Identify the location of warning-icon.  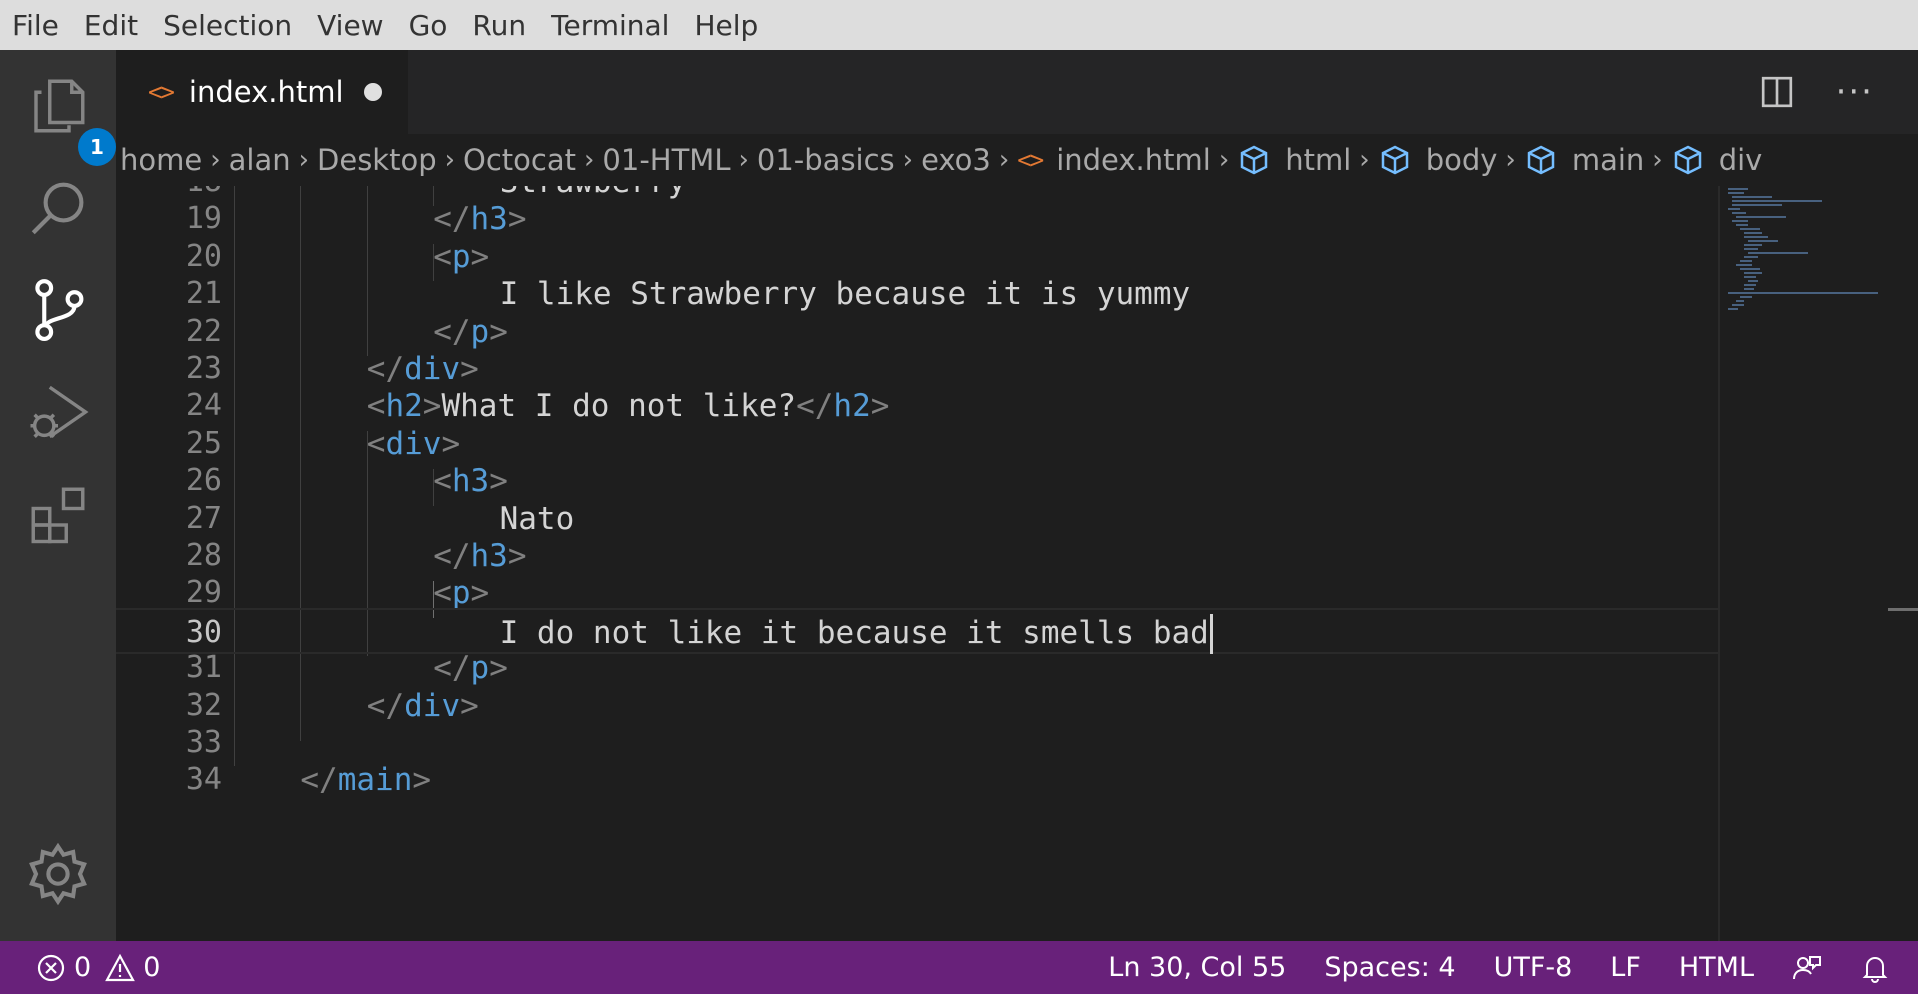
(120, 967).